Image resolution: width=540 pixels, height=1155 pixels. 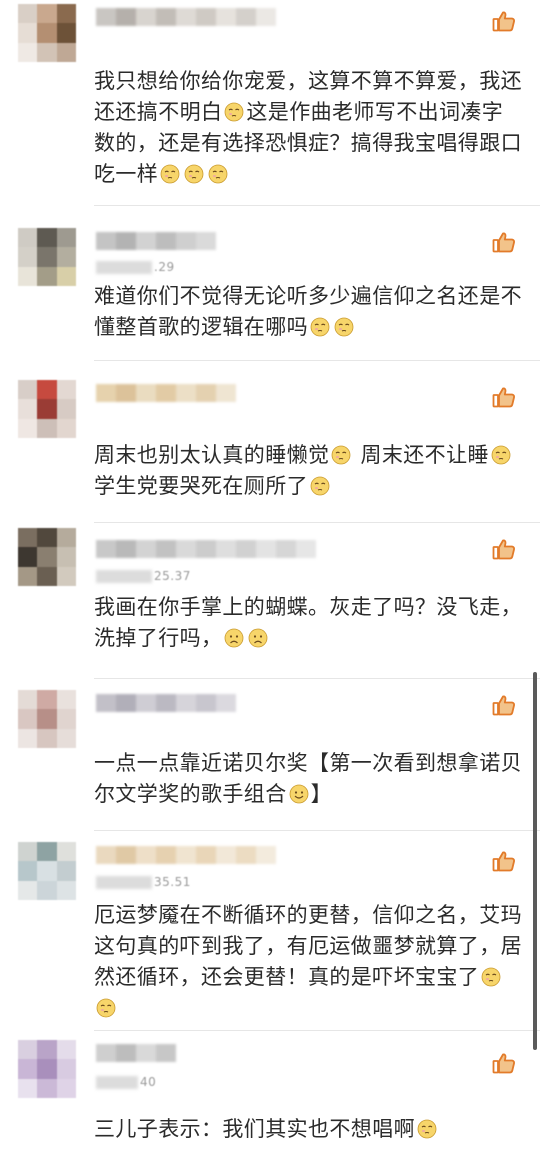 I want to click on comment-item: 周末也别太认真的睡懒觉 周末还不让睡学生党要哭死在厕所了, so click(x=270, y=441).